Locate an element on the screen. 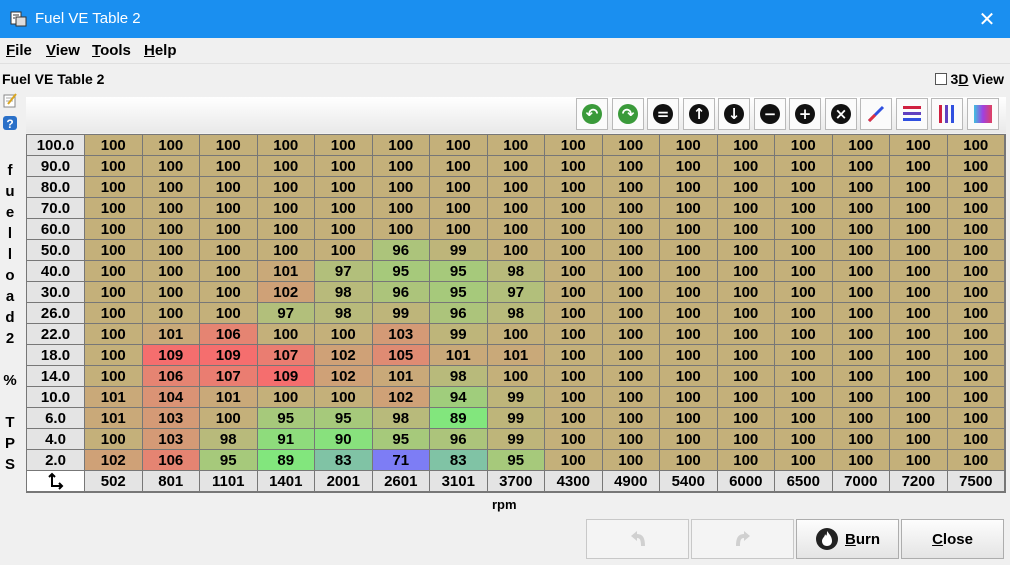  table-cell: 99 is located at coordinates (516, 439).